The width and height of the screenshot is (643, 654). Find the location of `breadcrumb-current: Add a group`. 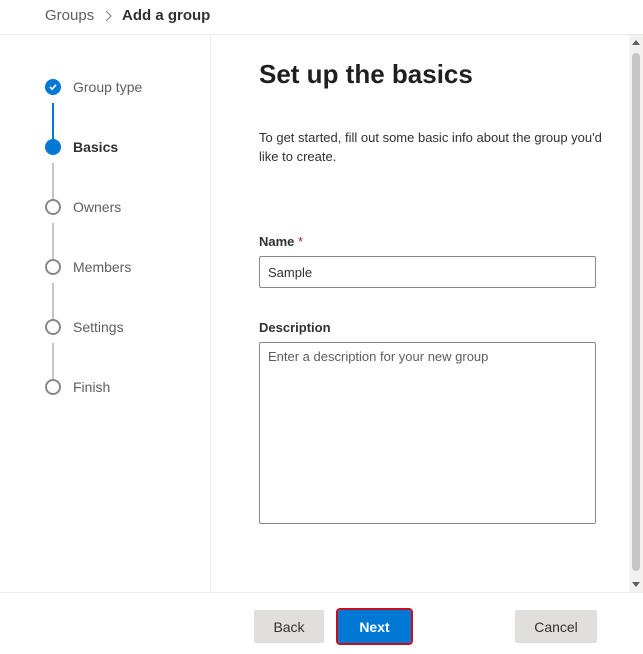

breadcrumb-current: Add a group is located at coordinates (166, 15).